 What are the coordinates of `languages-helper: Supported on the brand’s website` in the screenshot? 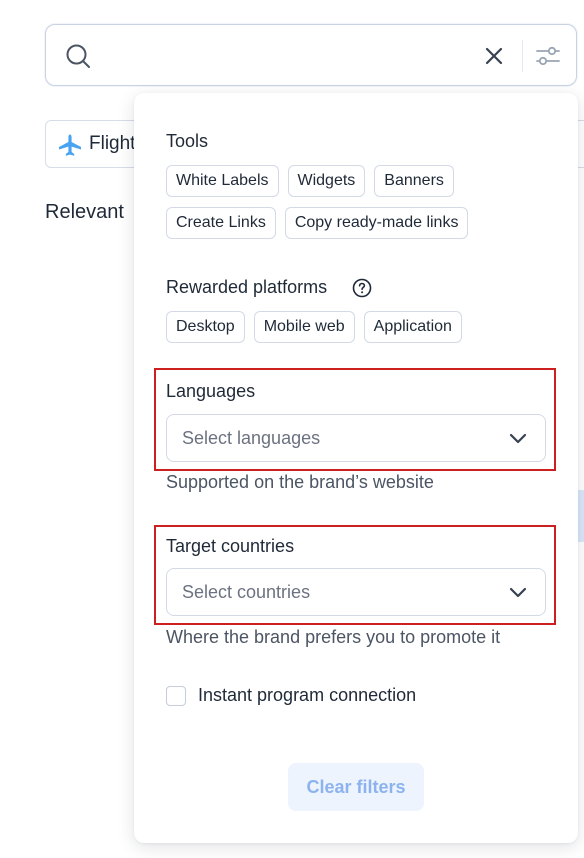 It's located at (300, 482).